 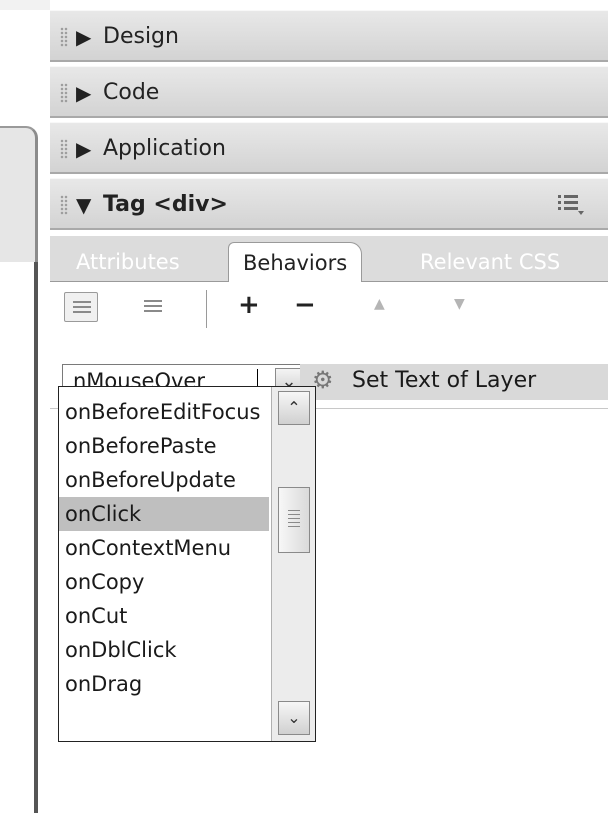 What do you see at coordinates (329, 92) in the screenshot?
I see `panel-header-code: ▶ Code` at bounding box center [329, 92].